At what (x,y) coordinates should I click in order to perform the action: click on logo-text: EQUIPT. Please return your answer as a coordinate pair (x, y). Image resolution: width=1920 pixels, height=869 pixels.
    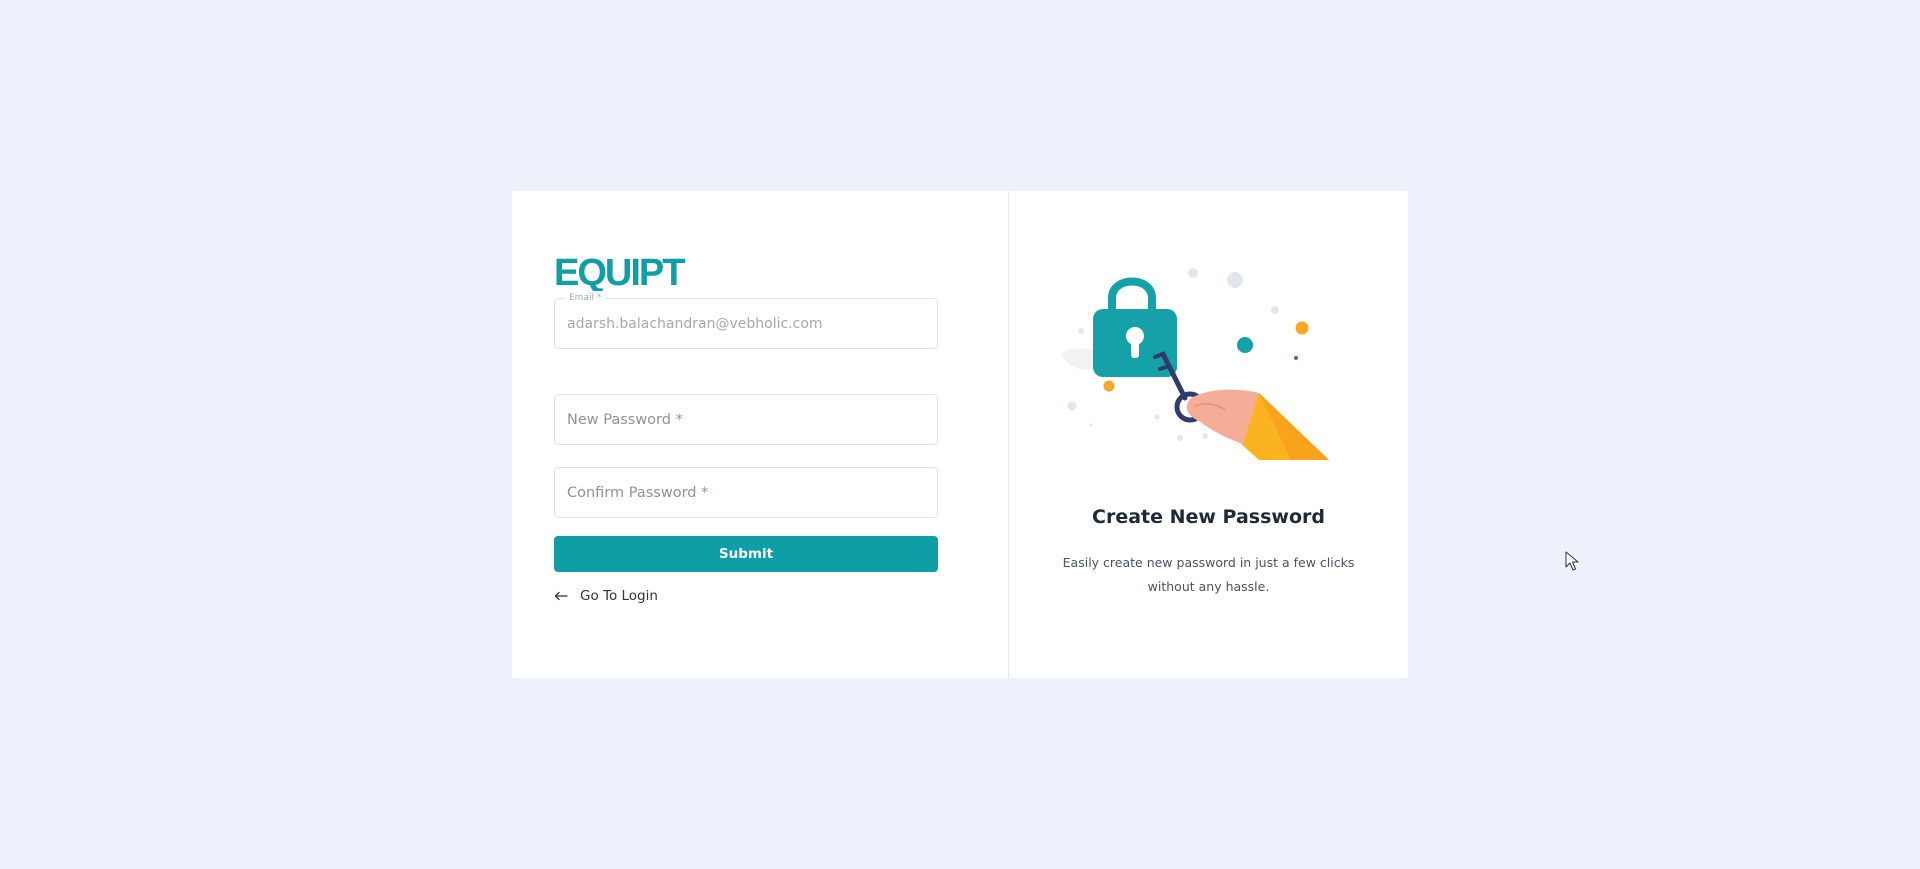
    Looking at the image, I should click on (619, 273).